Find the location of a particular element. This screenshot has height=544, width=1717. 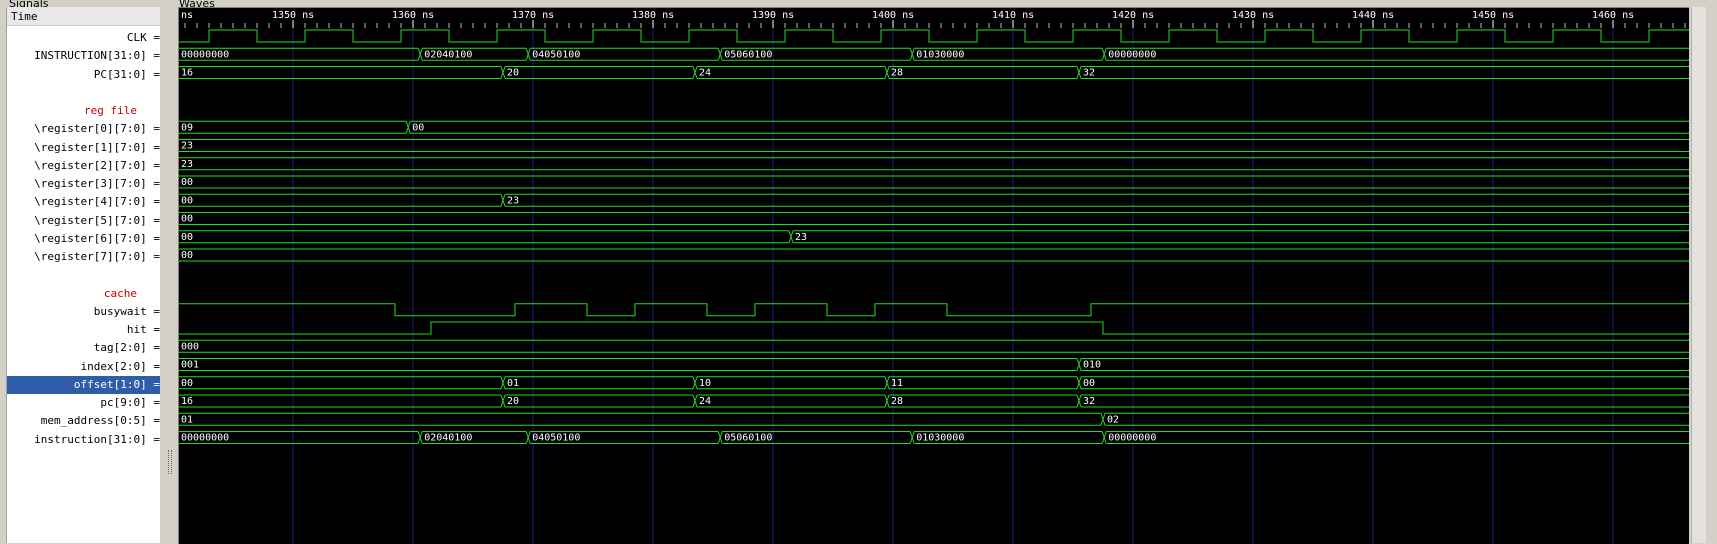

signal-name: \register[2][7:0] = is located at coordinates (97, 166).